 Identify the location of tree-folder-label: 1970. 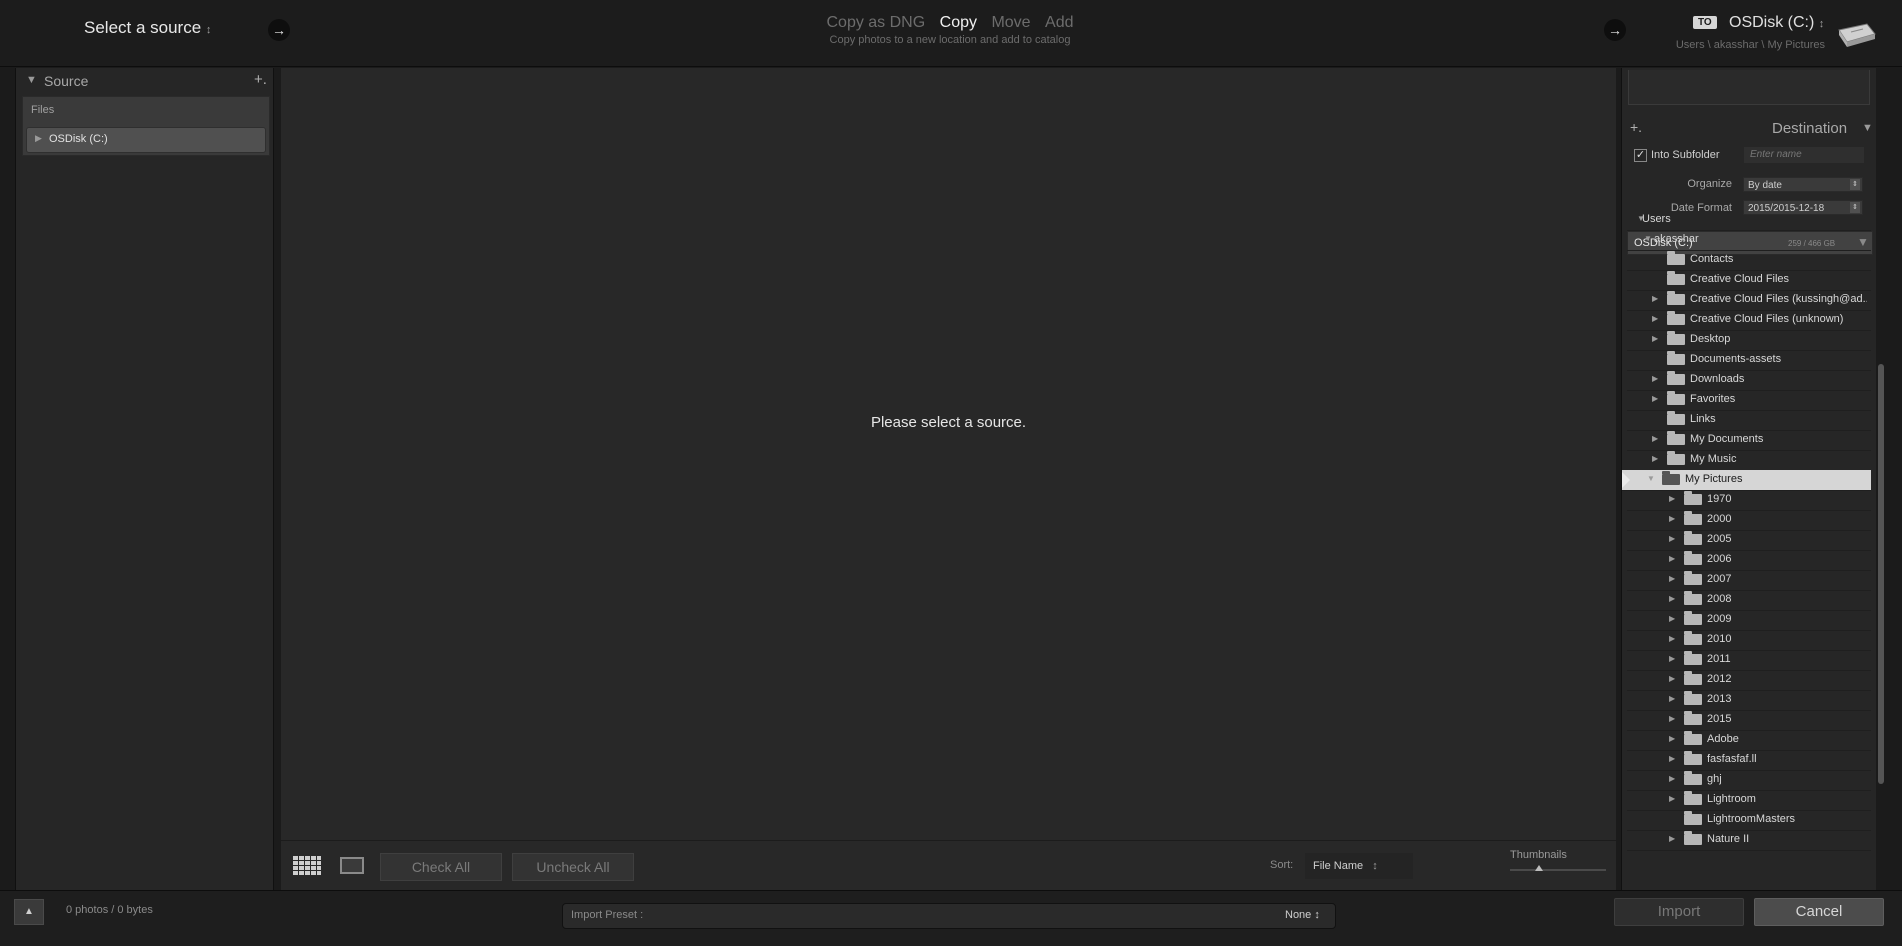
(1719, 499).